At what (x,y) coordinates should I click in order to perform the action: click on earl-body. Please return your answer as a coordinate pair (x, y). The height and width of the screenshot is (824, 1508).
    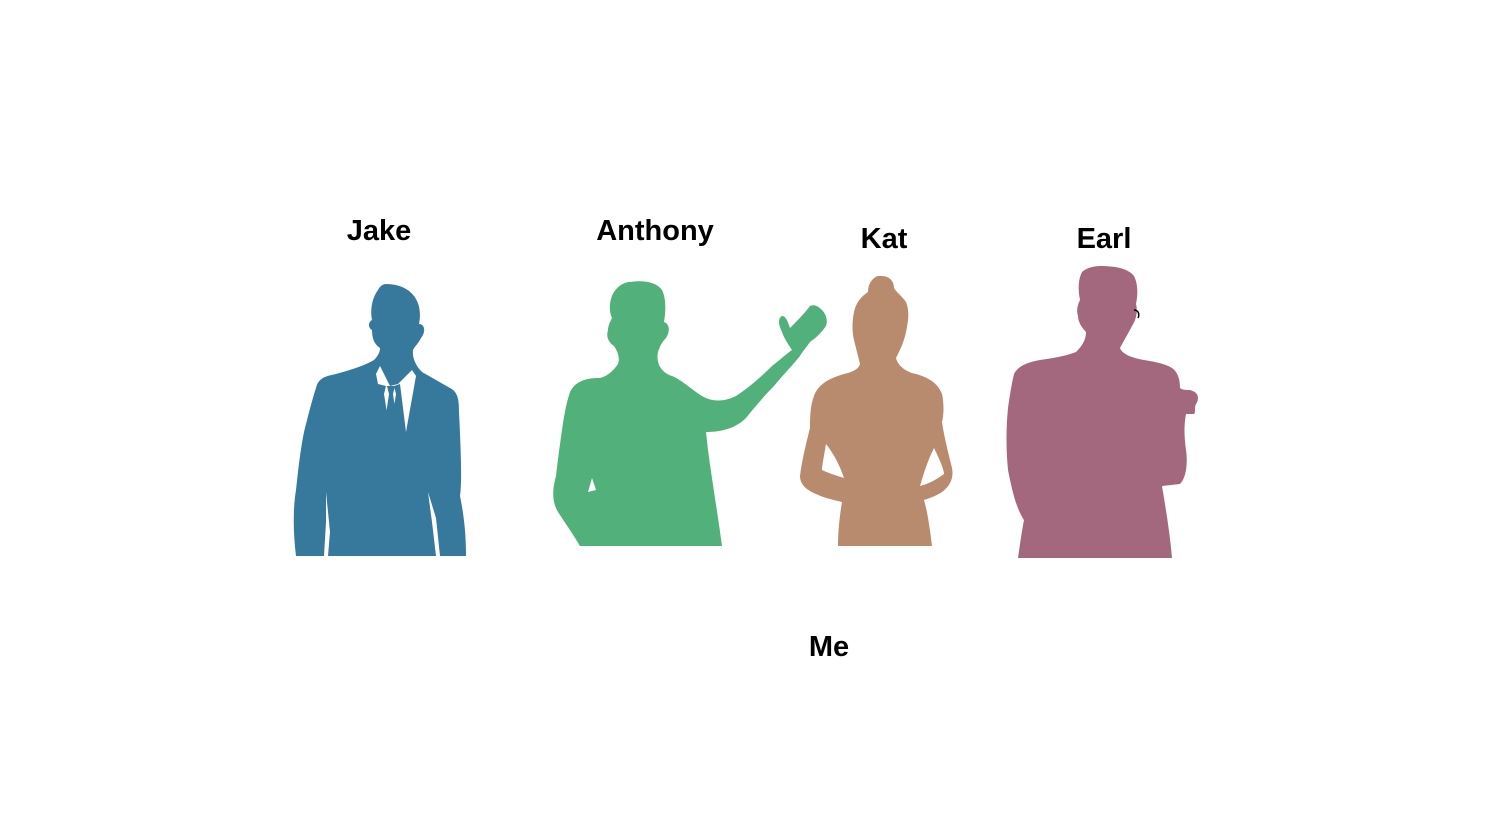
    Looking at the image, I should click on (1102, 412).